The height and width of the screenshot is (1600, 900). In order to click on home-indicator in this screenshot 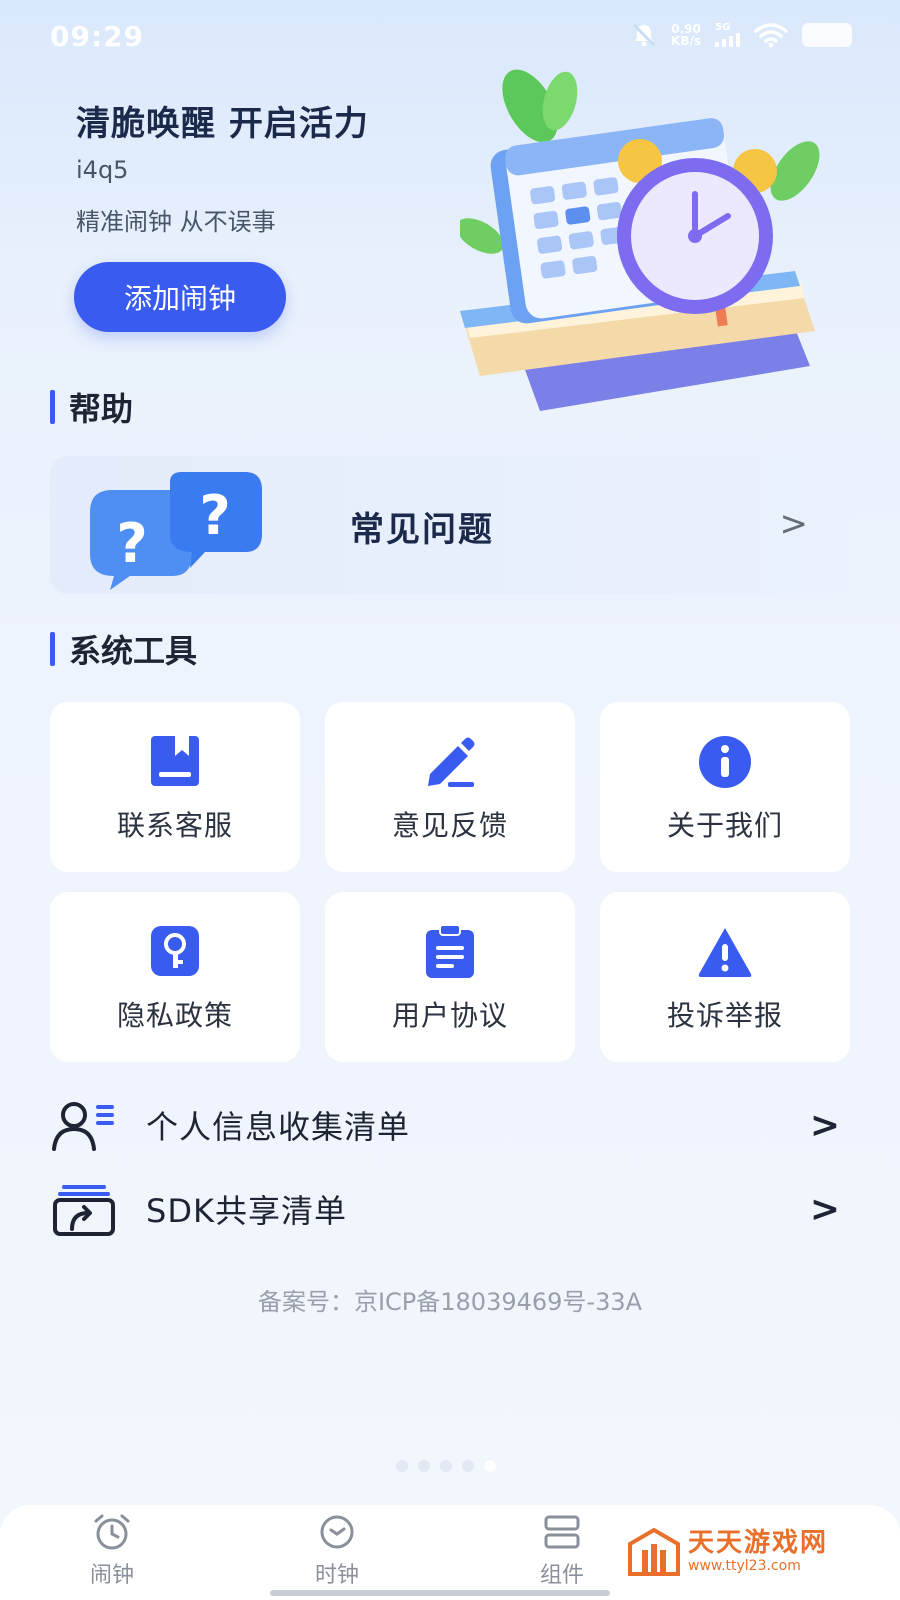, I will do `click(440, 1593)`.